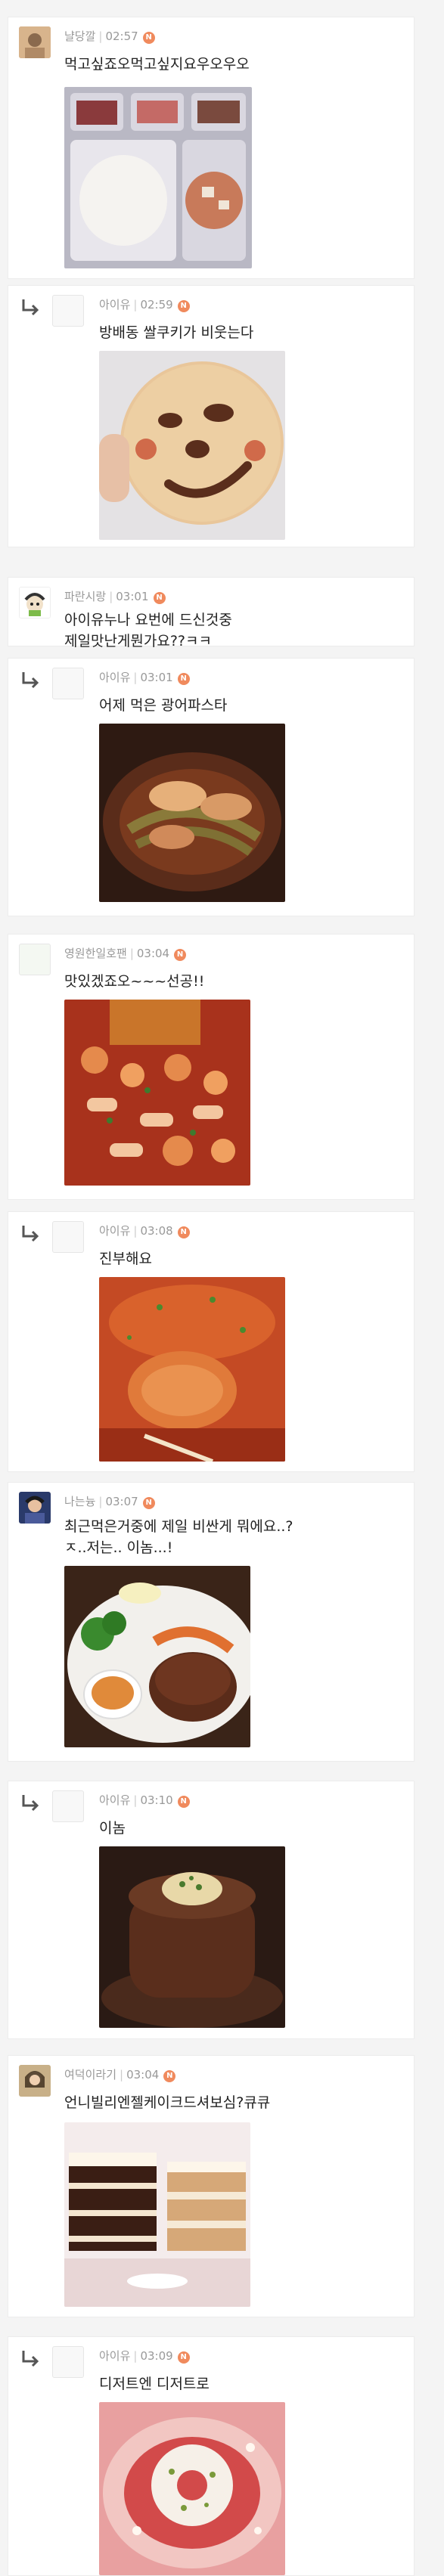 The image size is (444, 2576). I want to click on comment-time: 03:07, so click(121, 1501).